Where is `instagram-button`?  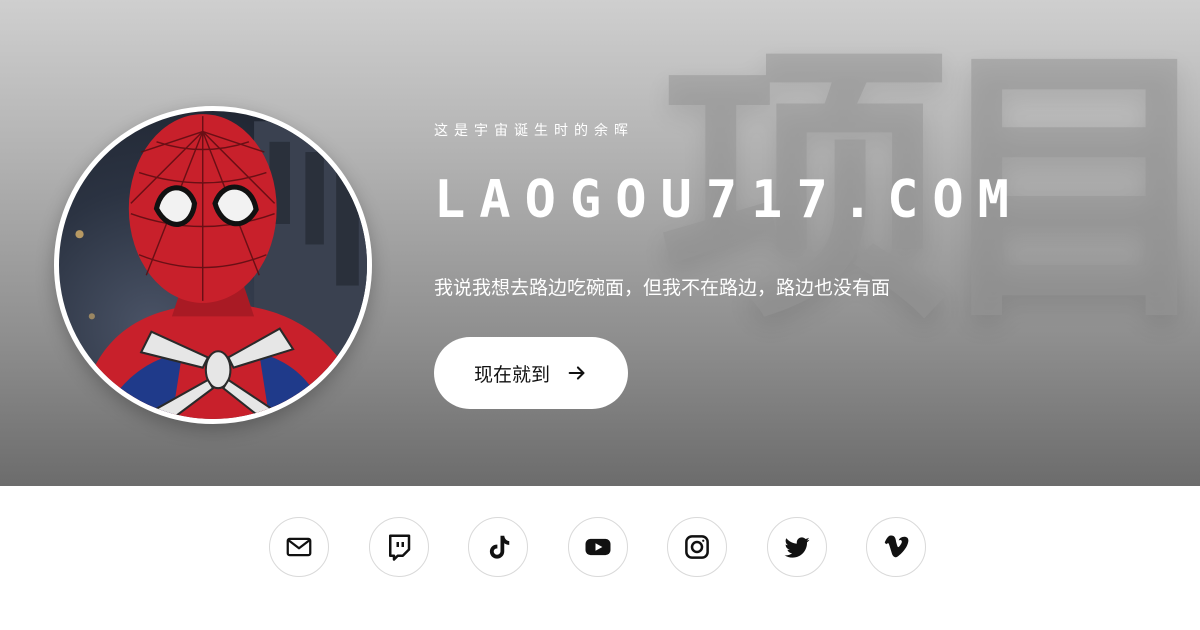
instagram-button is located at coordinates (697, 547).